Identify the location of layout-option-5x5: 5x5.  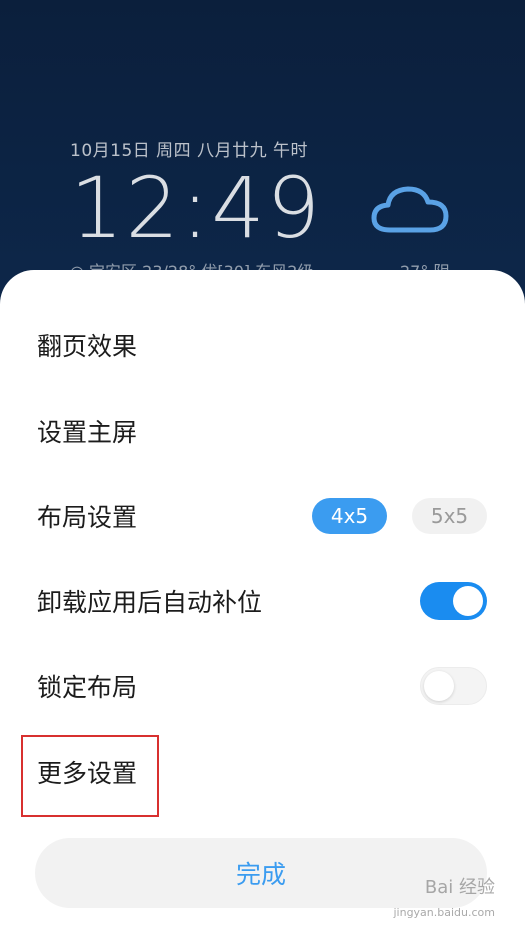
(449, 516).